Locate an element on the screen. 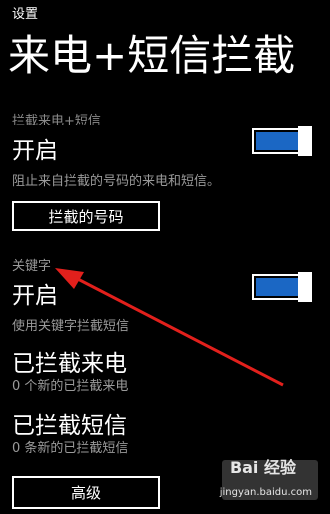  arrow-head is located at coordinates (69, 278).